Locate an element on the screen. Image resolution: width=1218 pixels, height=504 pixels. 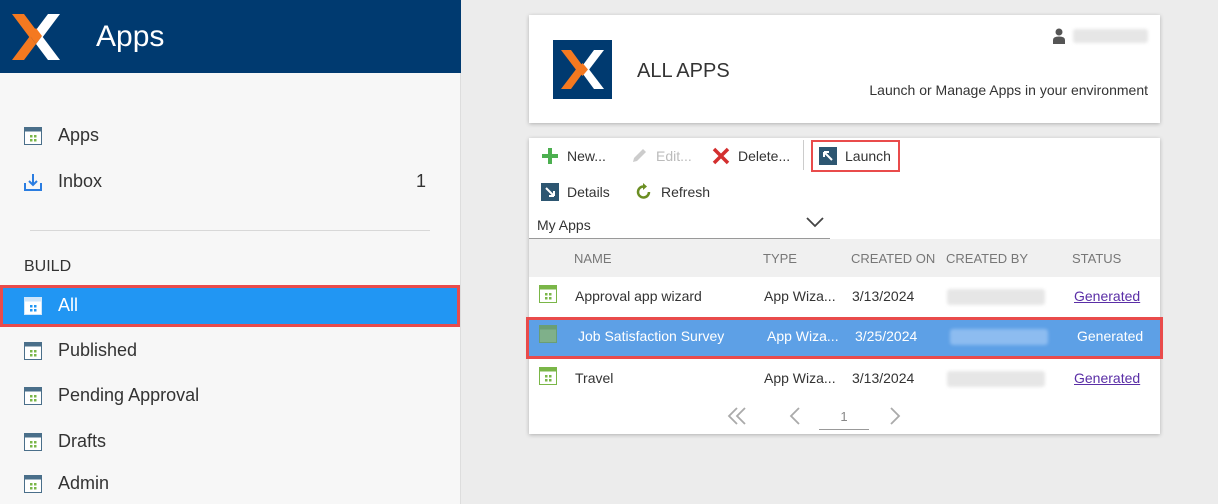
sidebar-item-inbox: Inbox 1 is located at coordinates (229, 182).